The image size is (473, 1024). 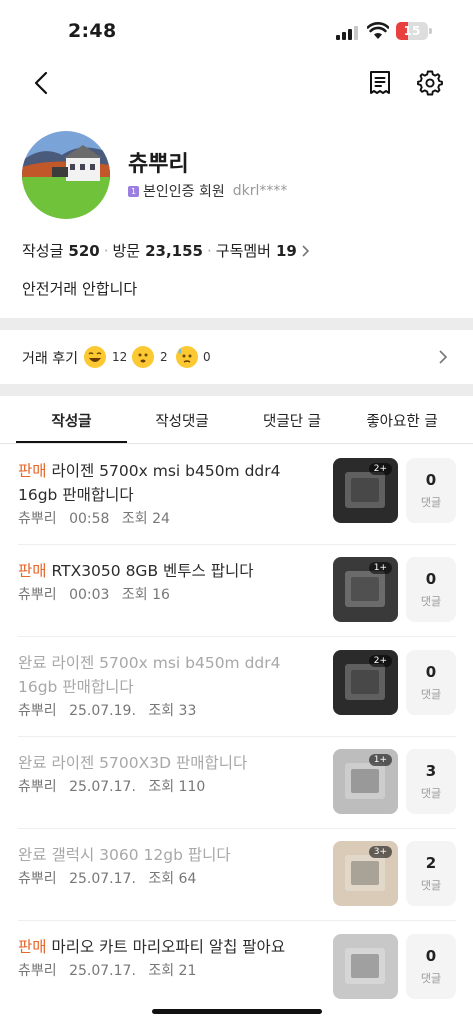 I want to click on subscribers-link: 구독멤버 19, so click(x=263, y=250).